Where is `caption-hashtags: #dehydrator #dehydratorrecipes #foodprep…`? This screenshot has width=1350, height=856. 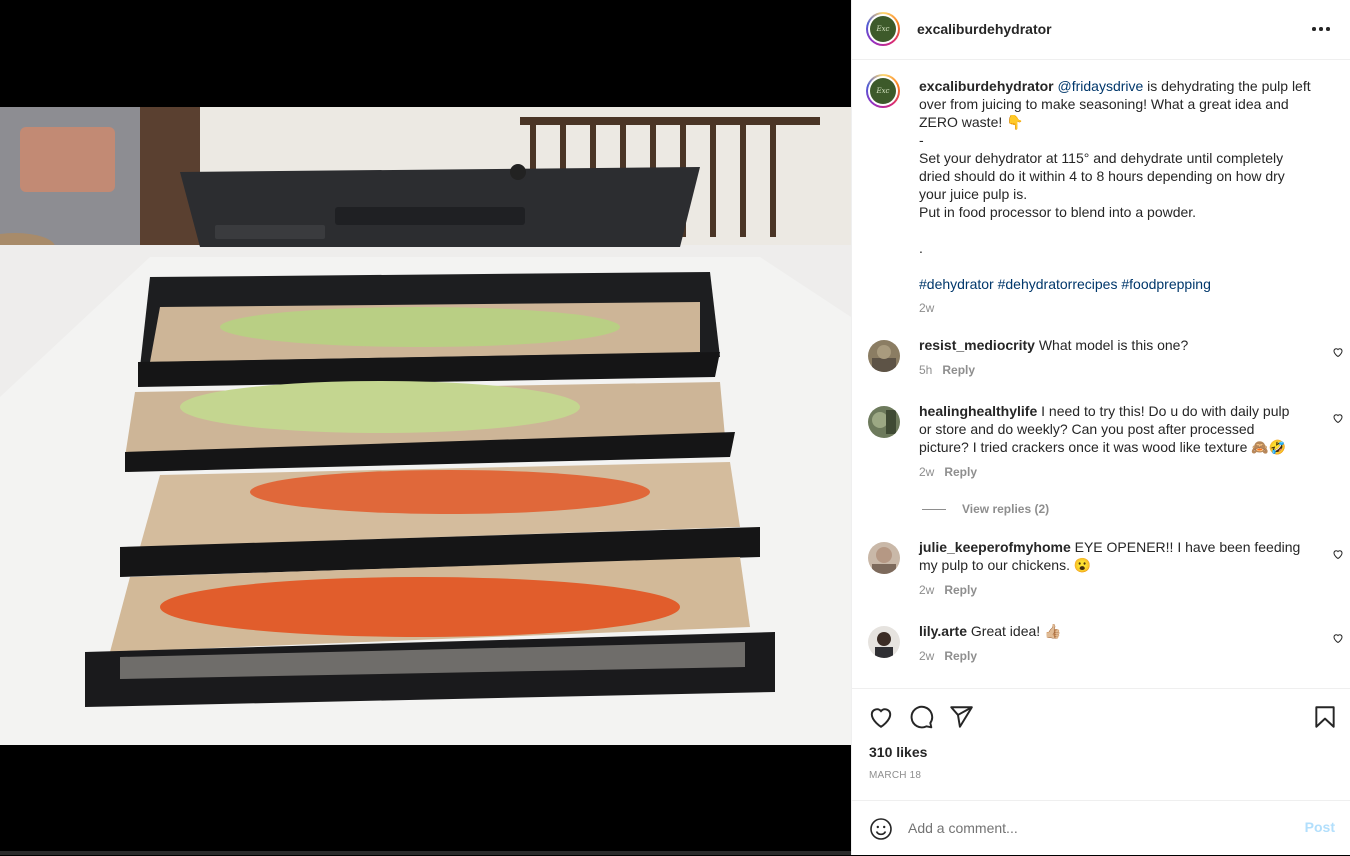 caption-hashtags: #dehydrator #dehydratorrecipes #foodprep… is located at coordinates (1116, 284).